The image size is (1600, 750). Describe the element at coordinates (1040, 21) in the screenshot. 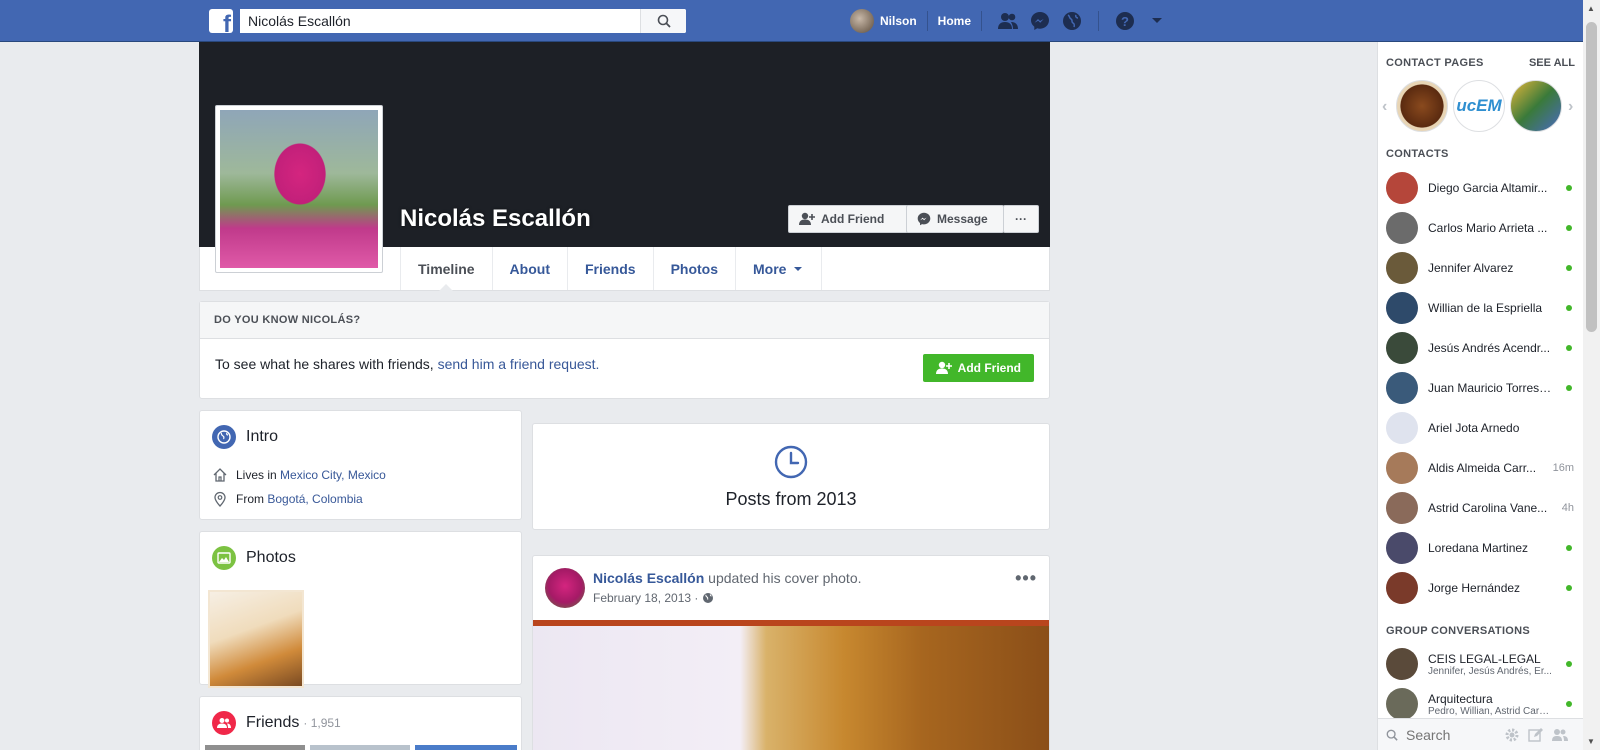

I see `messenger-icon` at that location.